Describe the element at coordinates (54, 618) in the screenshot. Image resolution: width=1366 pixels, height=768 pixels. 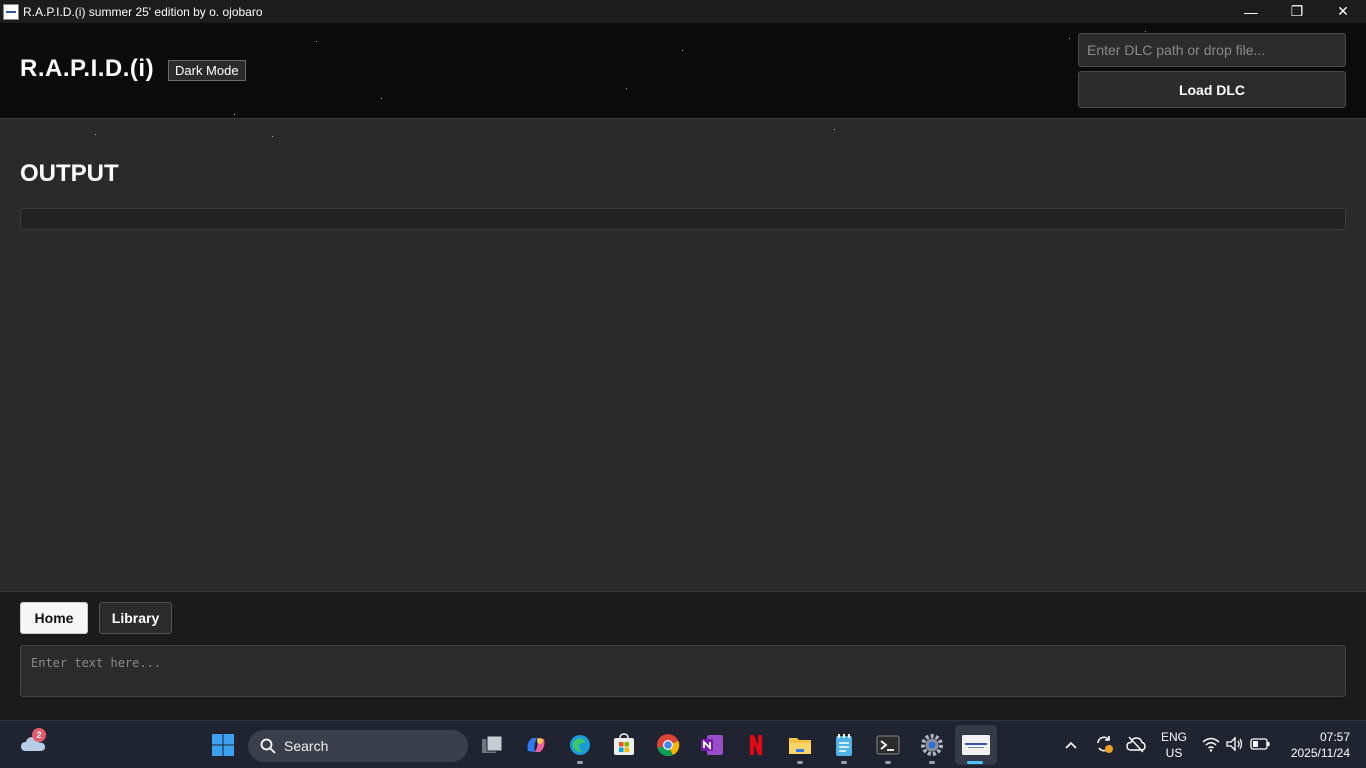
I see `tab-home: Home` at that location.